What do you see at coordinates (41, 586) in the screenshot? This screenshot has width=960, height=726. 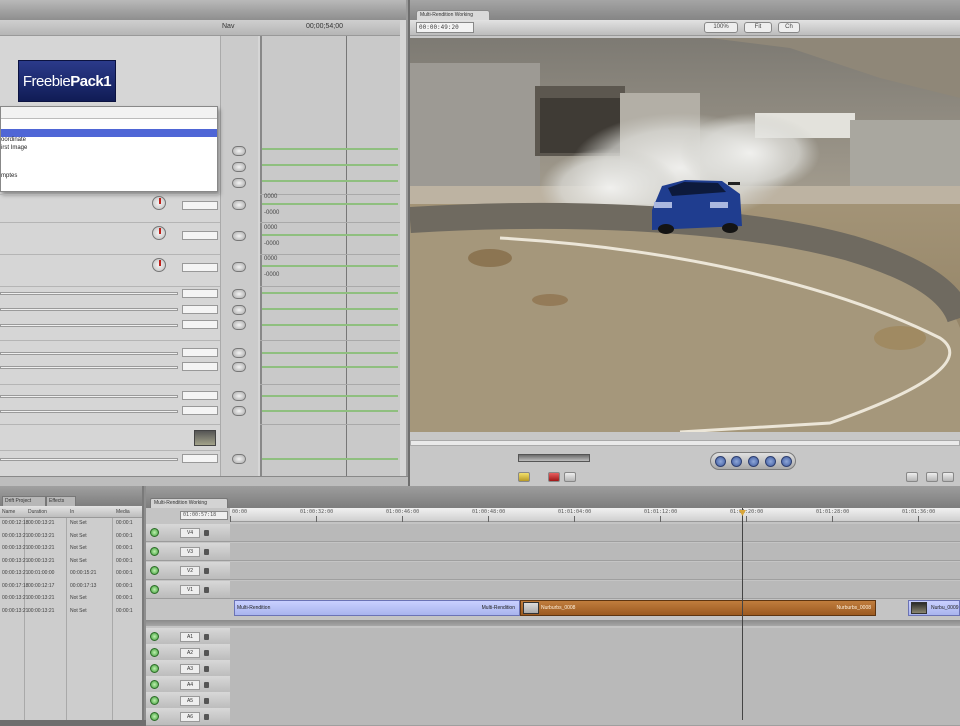 I see `browser-cell: 00:00:12:17` at bounding box center [41, 586].